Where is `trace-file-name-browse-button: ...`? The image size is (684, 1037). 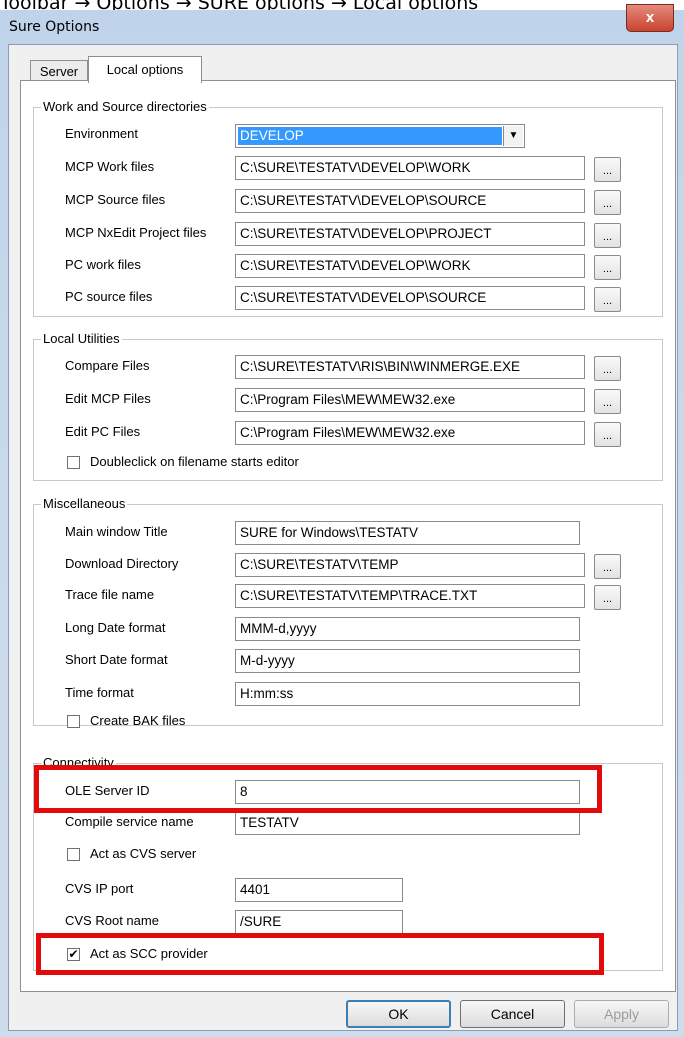 trace-file-name-browse-button: ... is located at coordinates (607, 597).